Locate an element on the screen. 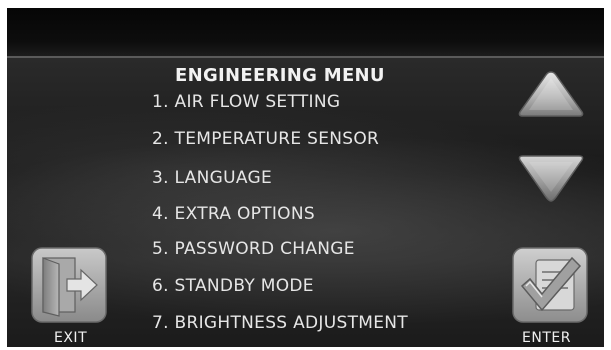 The height and width of the screenshot is (350, 611). menu-item-extra-options: 4. EXTRA OPTIONS is located at coordinates (233, 214).